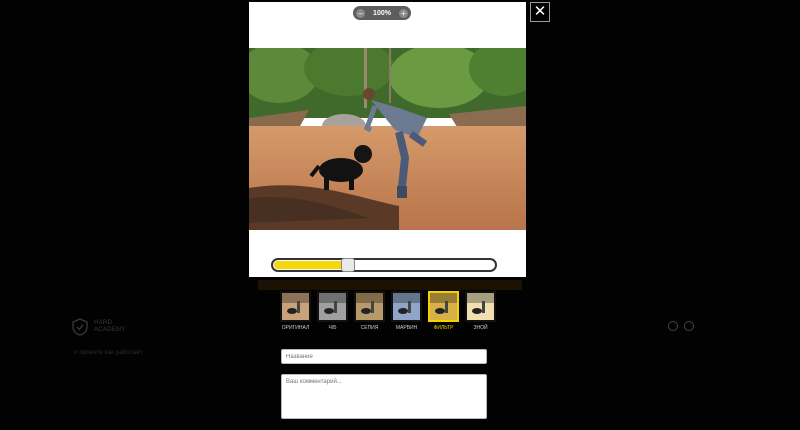  I want to click on photo-preview, so click(387, 139).